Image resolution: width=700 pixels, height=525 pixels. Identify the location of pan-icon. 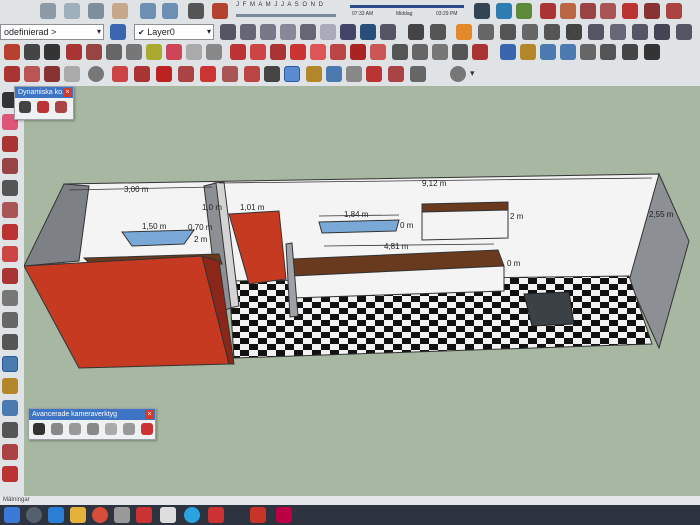
(528, 52).